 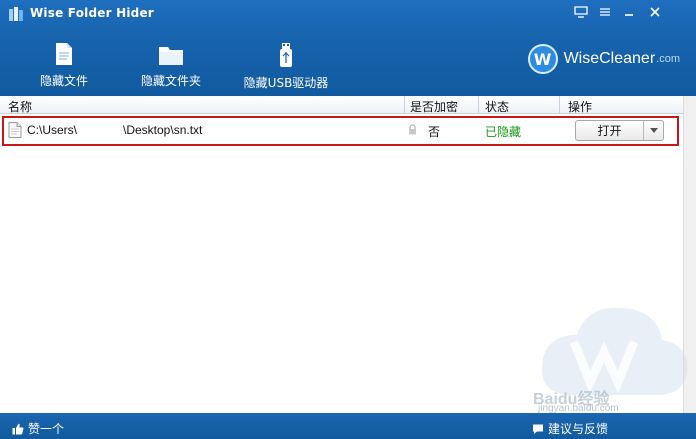 I want to click on feedback-label: 建议与反馈, so click(x=578, y=429).